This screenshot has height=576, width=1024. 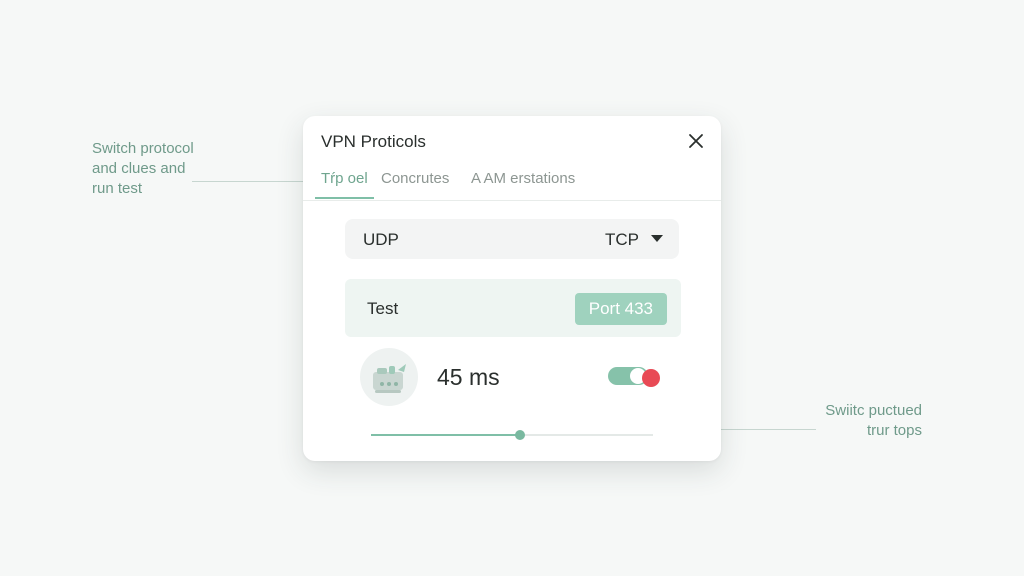 I want to click on caret-down-icon, so click(x=657, y=238).